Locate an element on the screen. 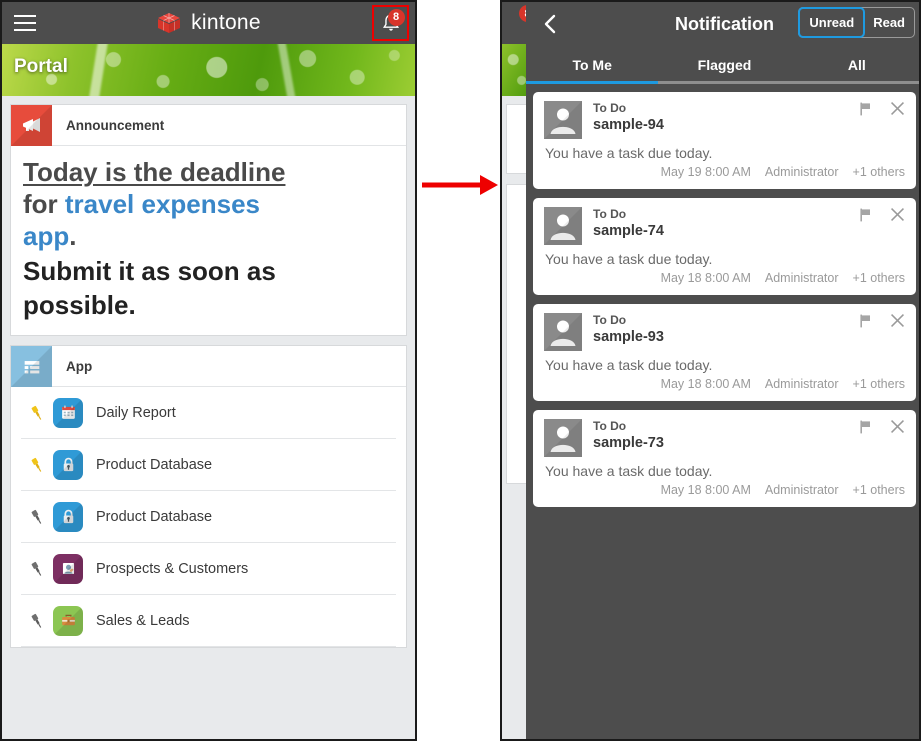 The image size is (921, 741). announcement-line-2: for travel expenses is located at coordinates (208, 204).